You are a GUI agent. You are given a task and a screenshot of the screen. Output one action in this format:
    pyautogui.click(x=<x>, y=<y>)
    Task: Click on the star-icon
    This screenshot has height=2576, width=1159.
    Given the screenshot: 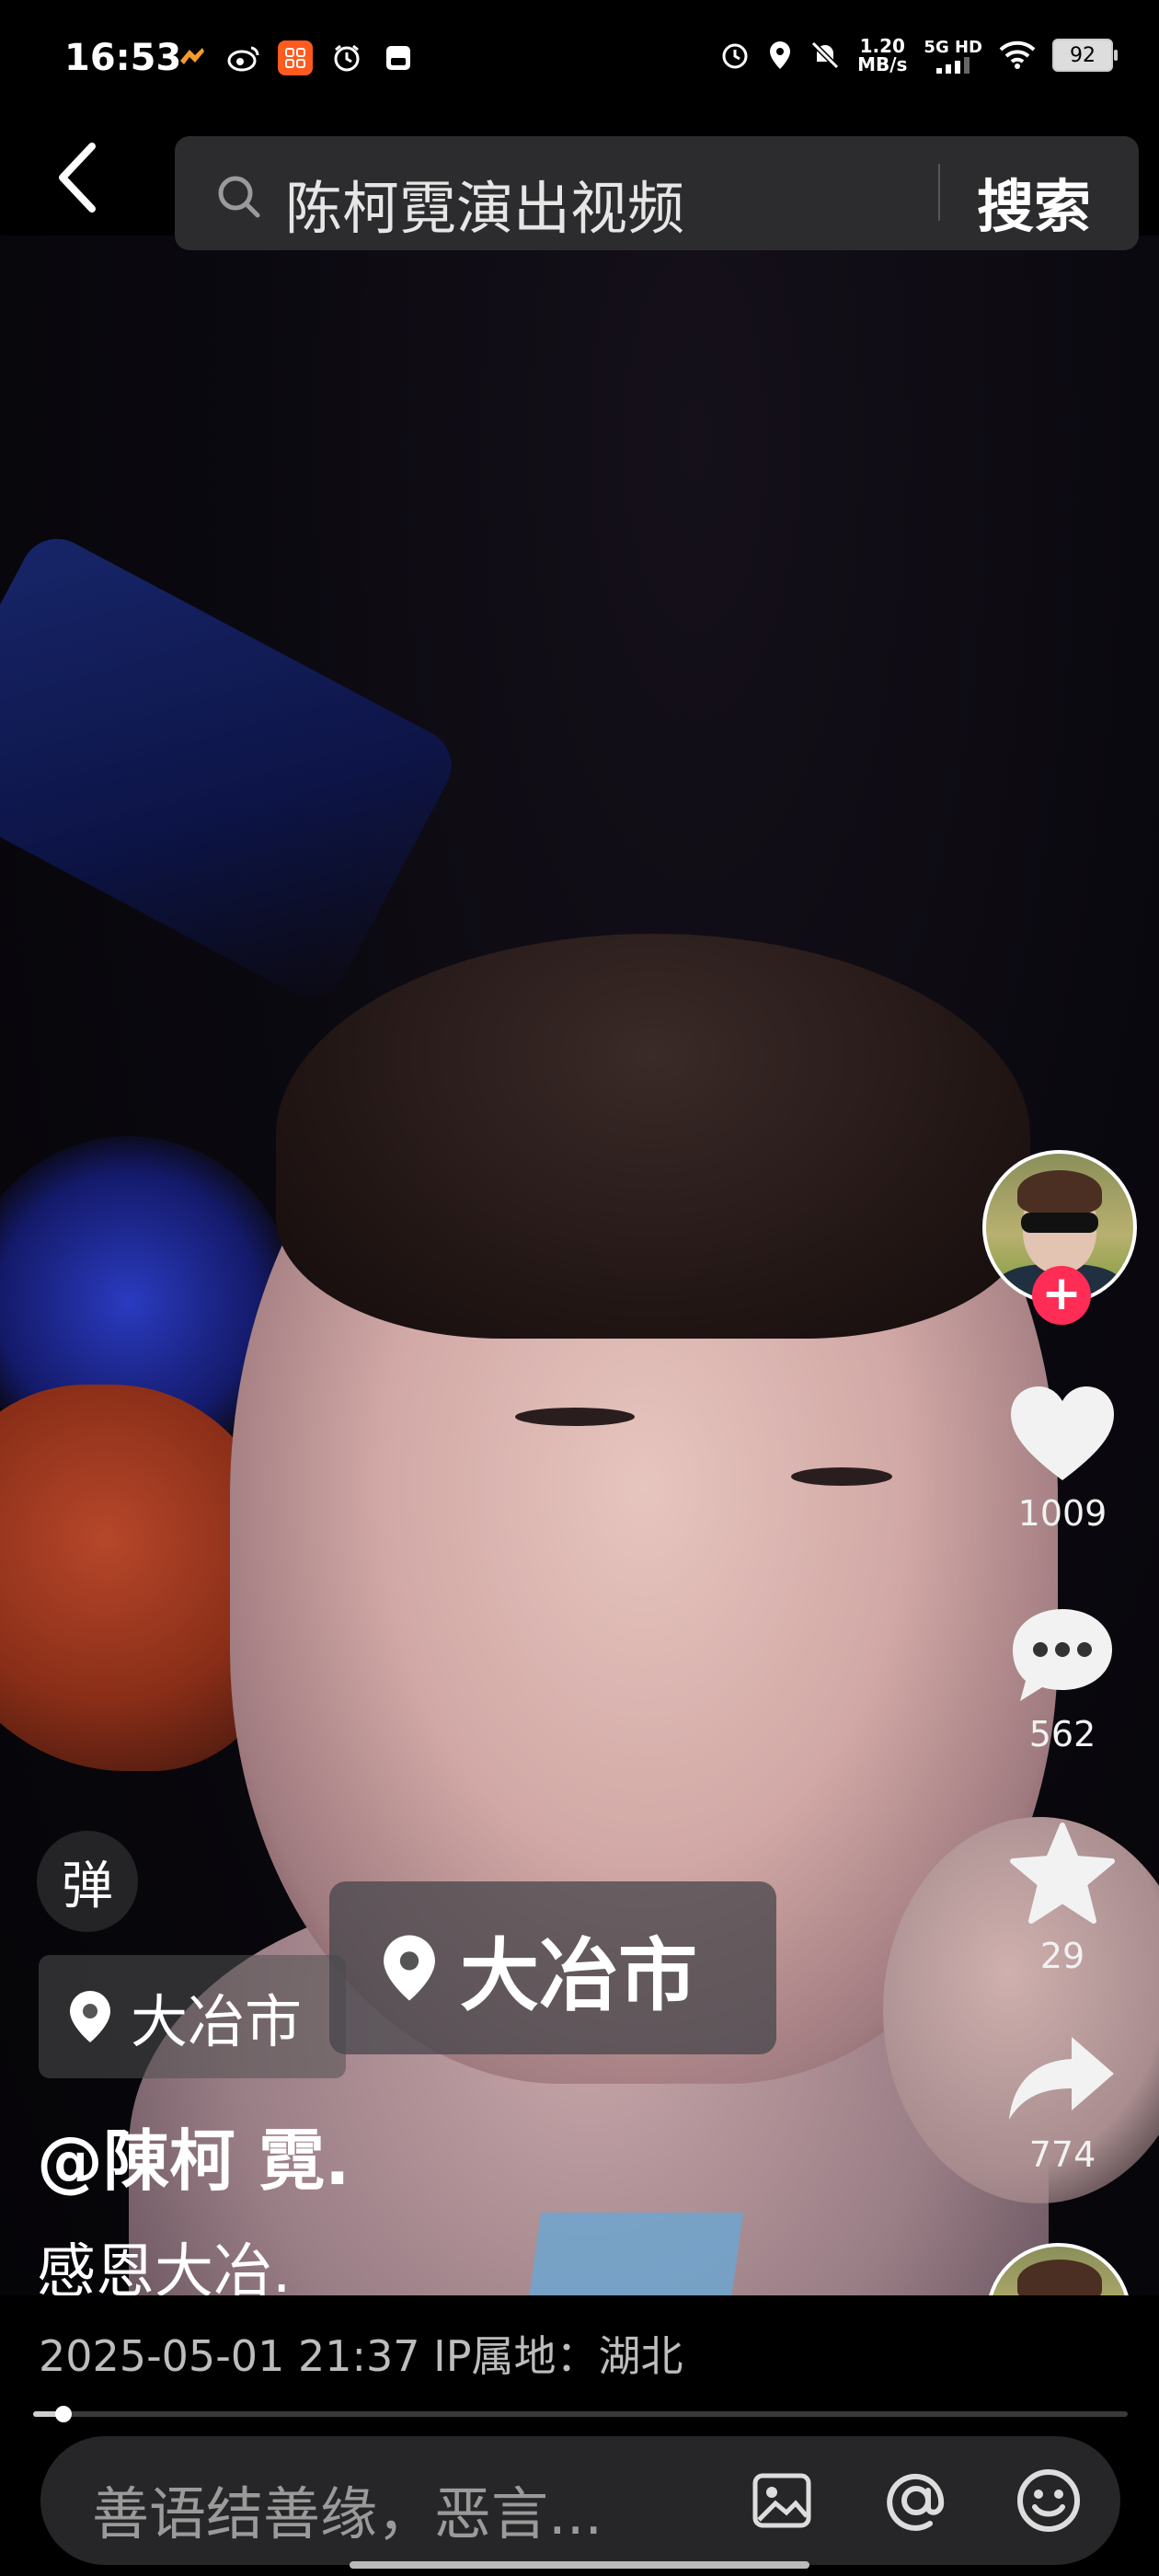 What is the action you would take?
    pyautogui.click(x=1062, y=1873)
    